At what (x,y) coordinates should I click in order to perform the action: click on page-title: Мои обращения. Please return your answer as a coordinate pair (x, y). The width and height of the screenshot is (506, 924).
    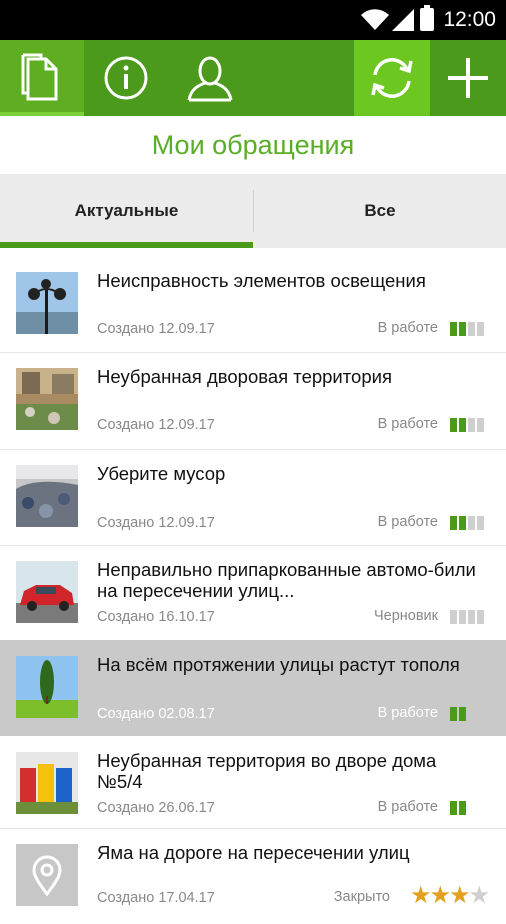
    Looking at the image, I should click on (253, 145).